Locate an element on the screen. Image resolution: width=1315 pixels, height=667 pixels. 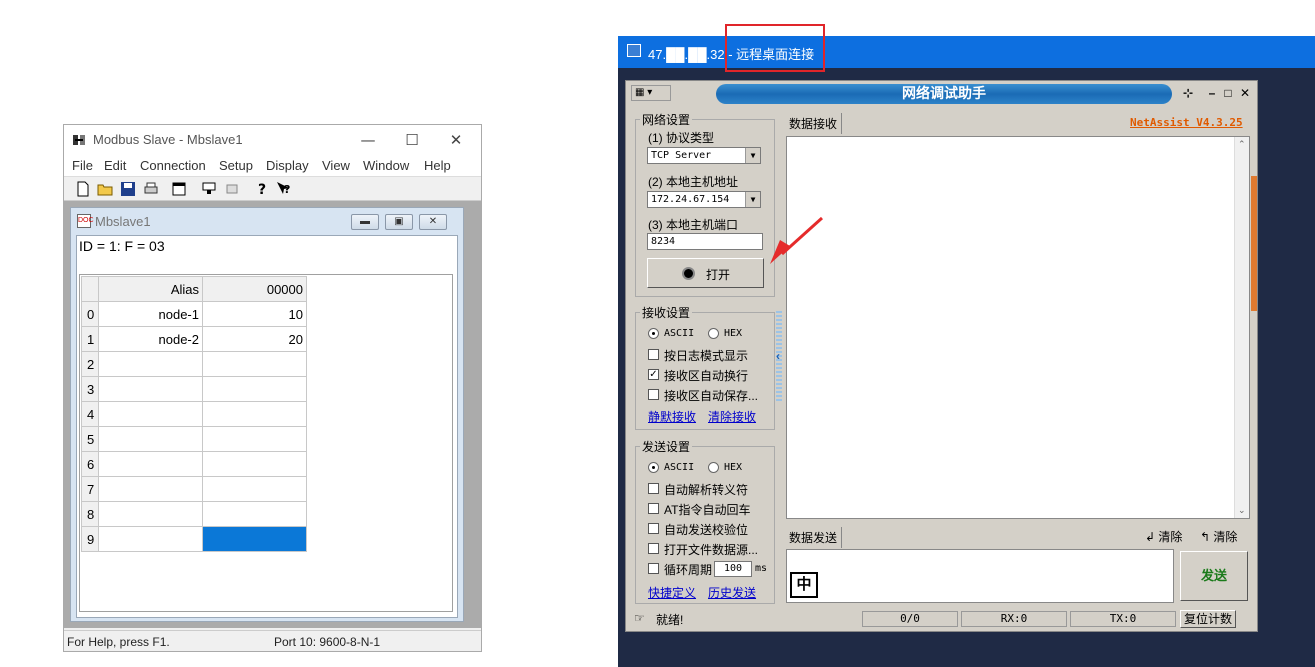
clear-button-1: ↲ 清除 is located at coordinates (1163, 536).